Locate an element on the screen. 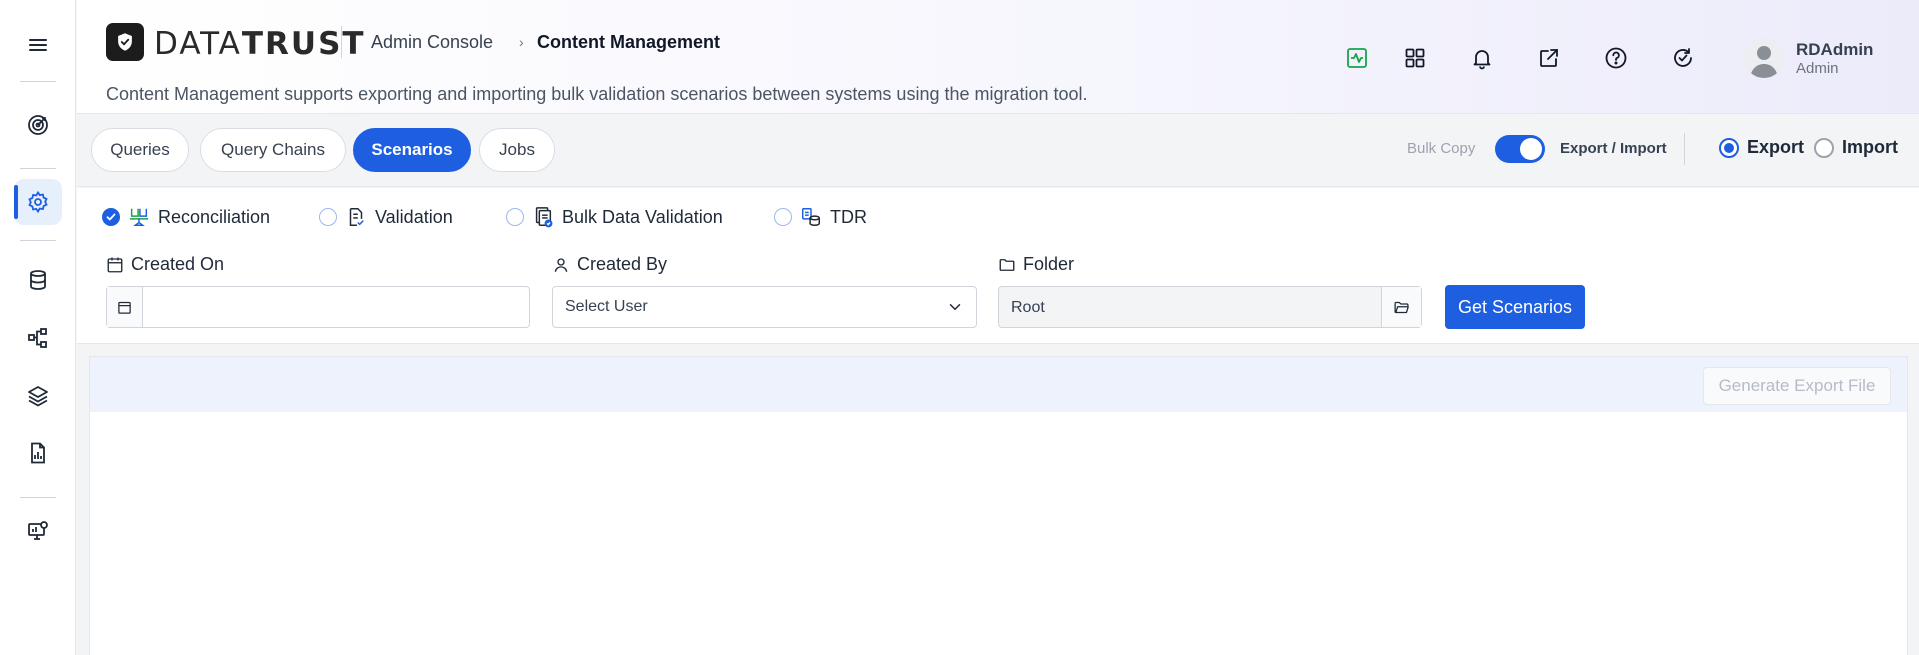 This screenshot has height=655, width=1919. logo-separator is located at coordinates (341, 42).